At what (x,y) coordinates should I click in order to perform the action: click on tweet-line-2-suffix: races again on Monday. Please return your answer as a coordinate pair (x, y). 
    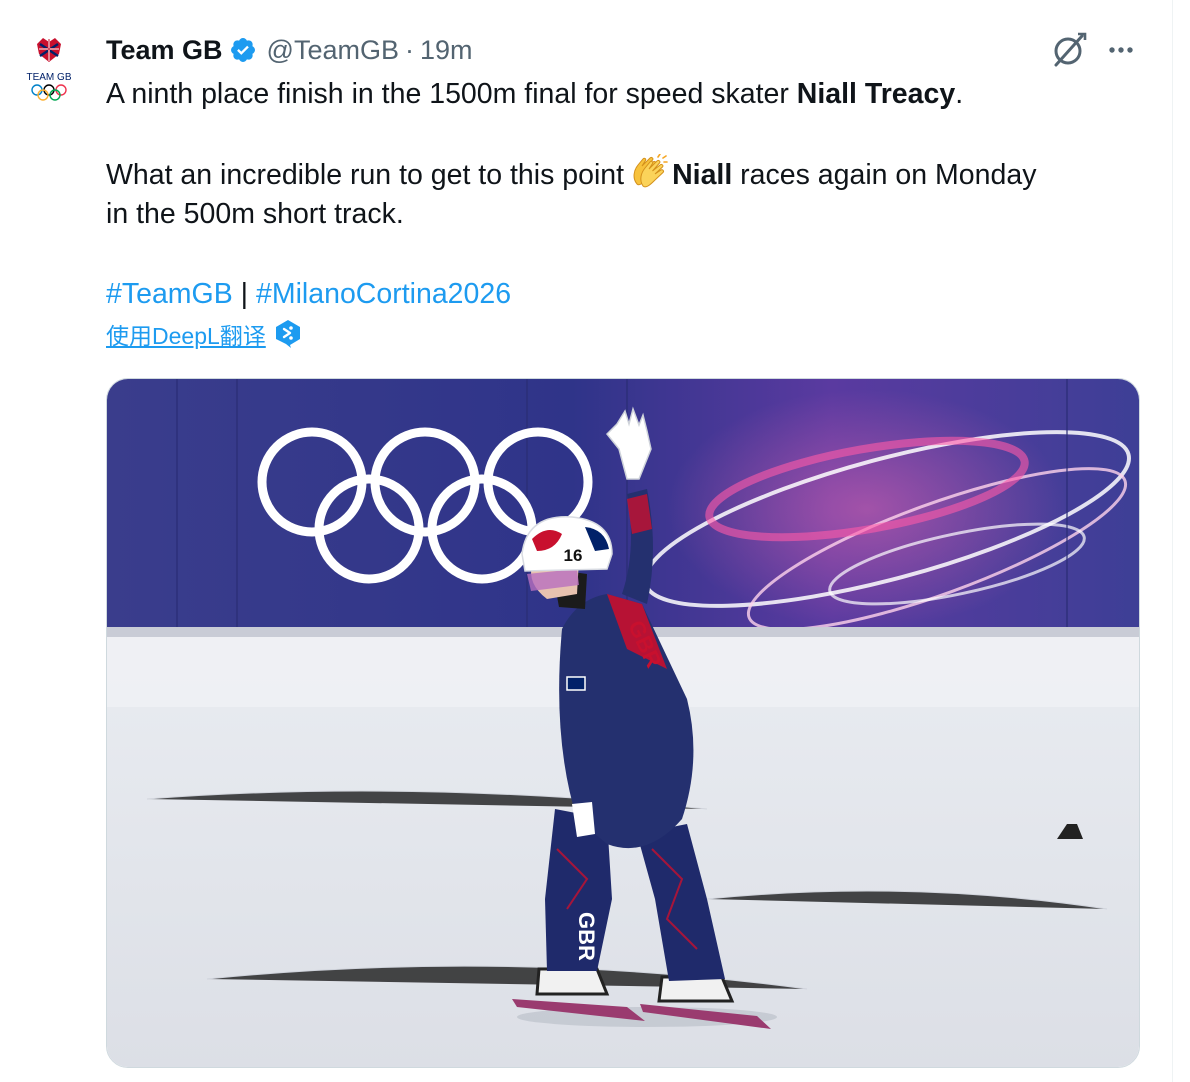
    Looking at the image, I should click on (884, 175).